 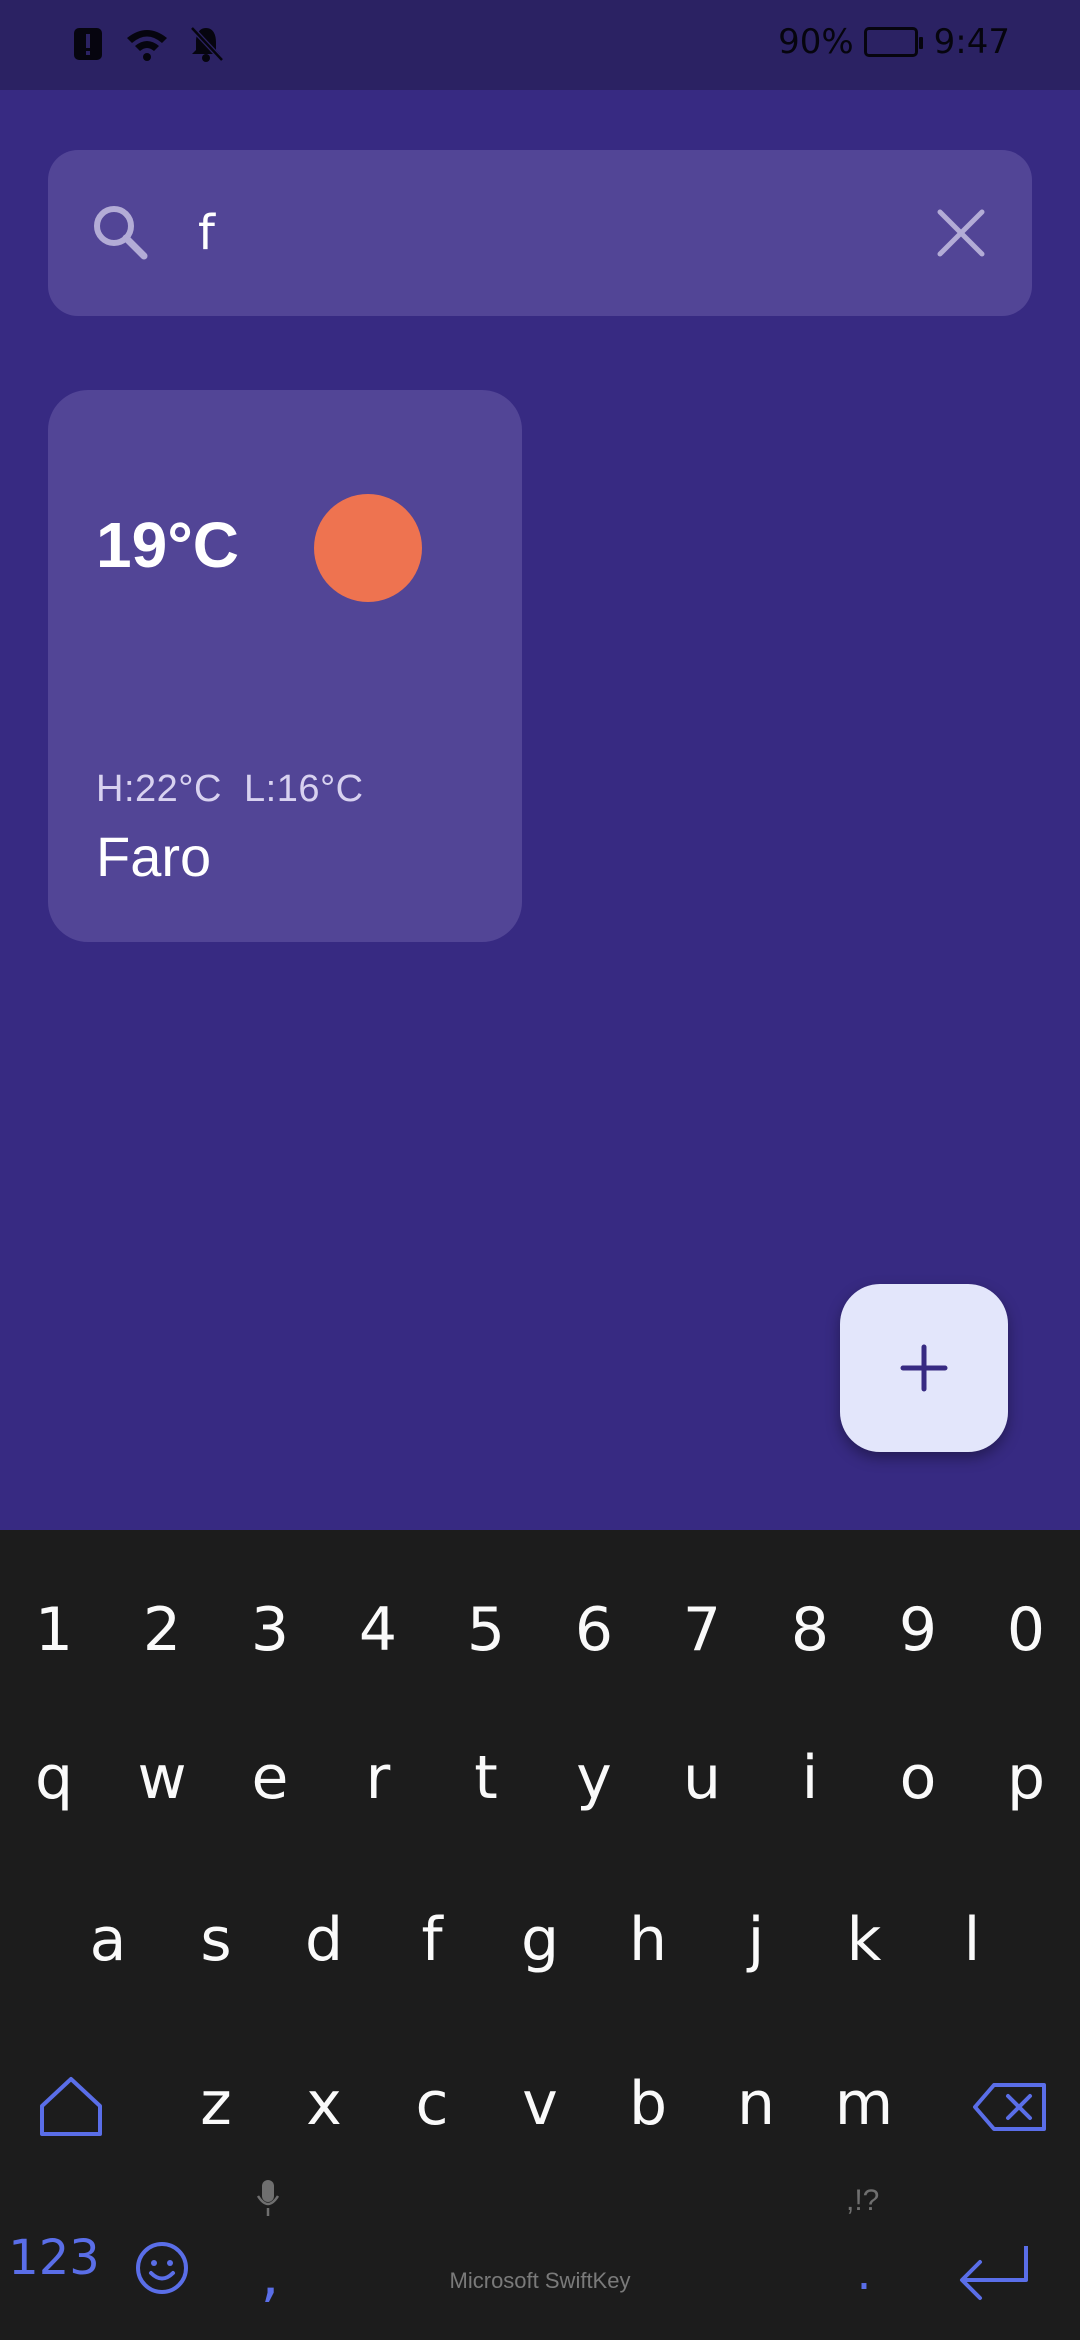 What do you see at coordinates (648, 2104) in the screenshot?
I see `key-b: b` at bounding box center [648, 2104].